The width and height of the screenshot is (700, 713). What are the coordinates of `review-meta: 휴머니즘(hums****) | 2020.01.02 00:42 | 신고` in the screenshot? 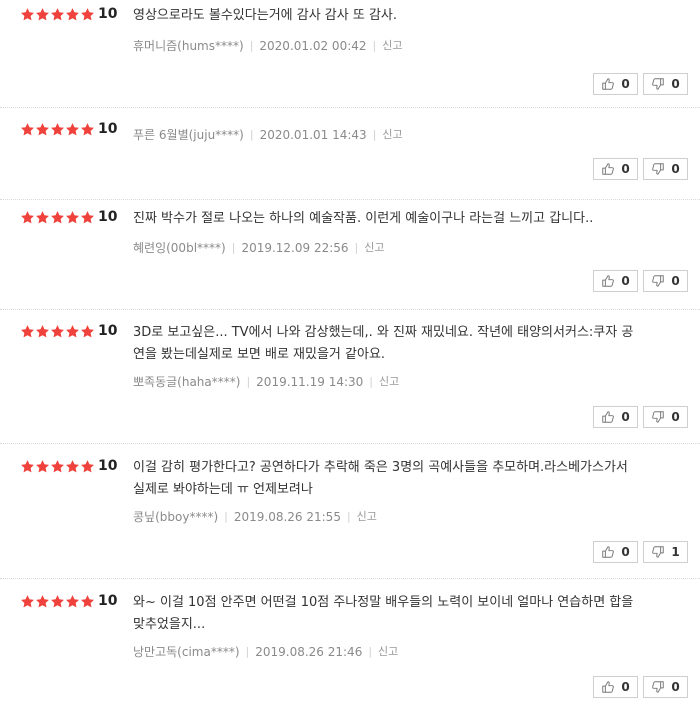 It's located at (267, 46).